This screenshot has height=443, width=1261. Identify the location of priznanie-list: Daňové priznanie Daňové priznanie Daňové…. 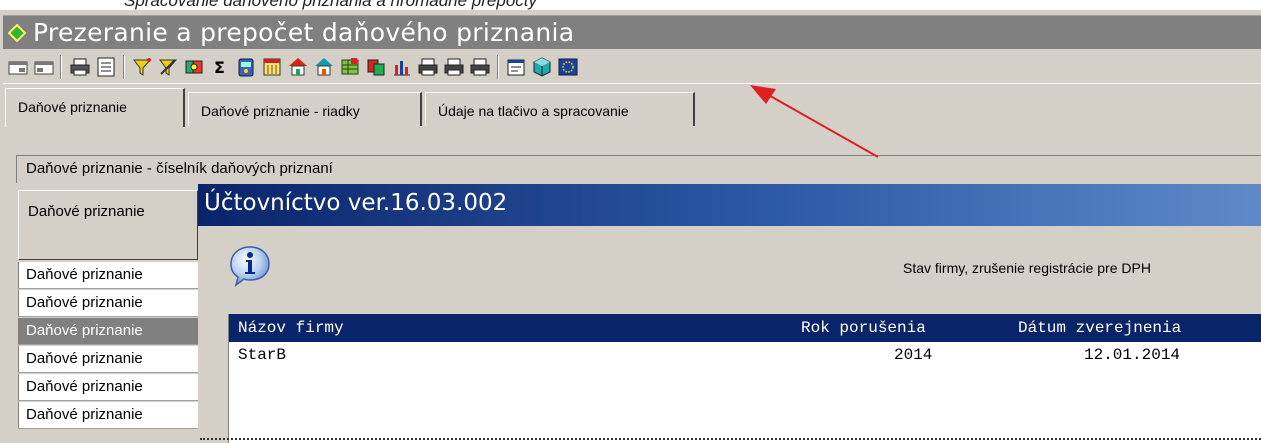
(108, 316).